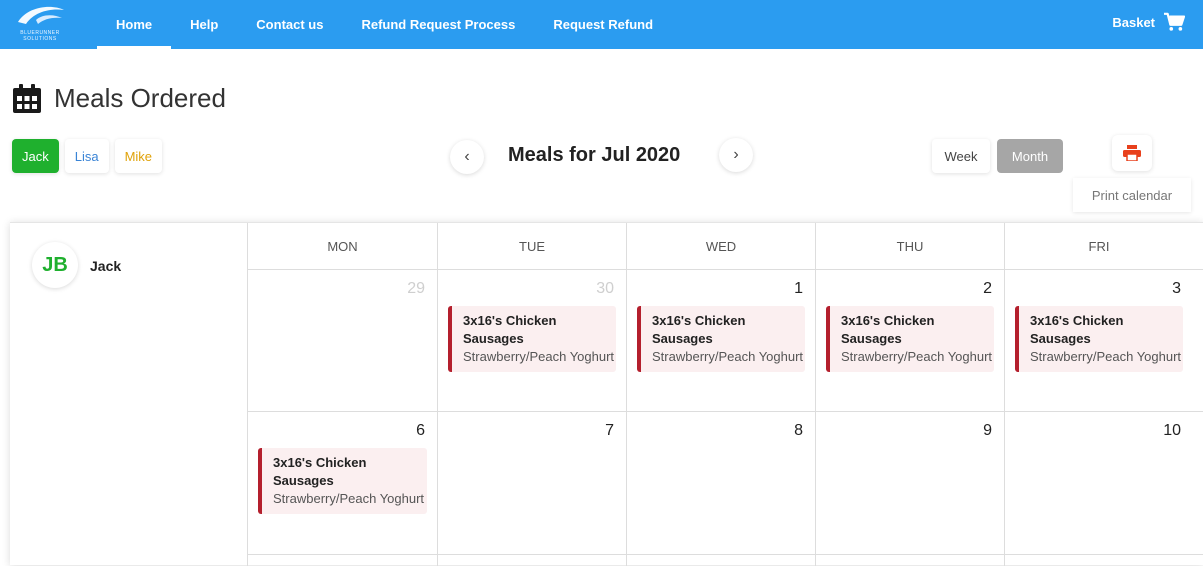 The image size is (1203, 566). I want to click on nav-request-refund: Request Refund, so click(603, 24).